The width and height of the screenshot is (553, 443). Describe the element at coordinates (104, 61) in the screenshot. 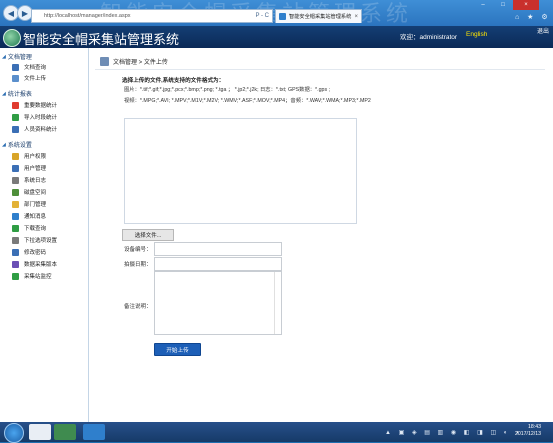

I see `upload-page-icon` at that location.